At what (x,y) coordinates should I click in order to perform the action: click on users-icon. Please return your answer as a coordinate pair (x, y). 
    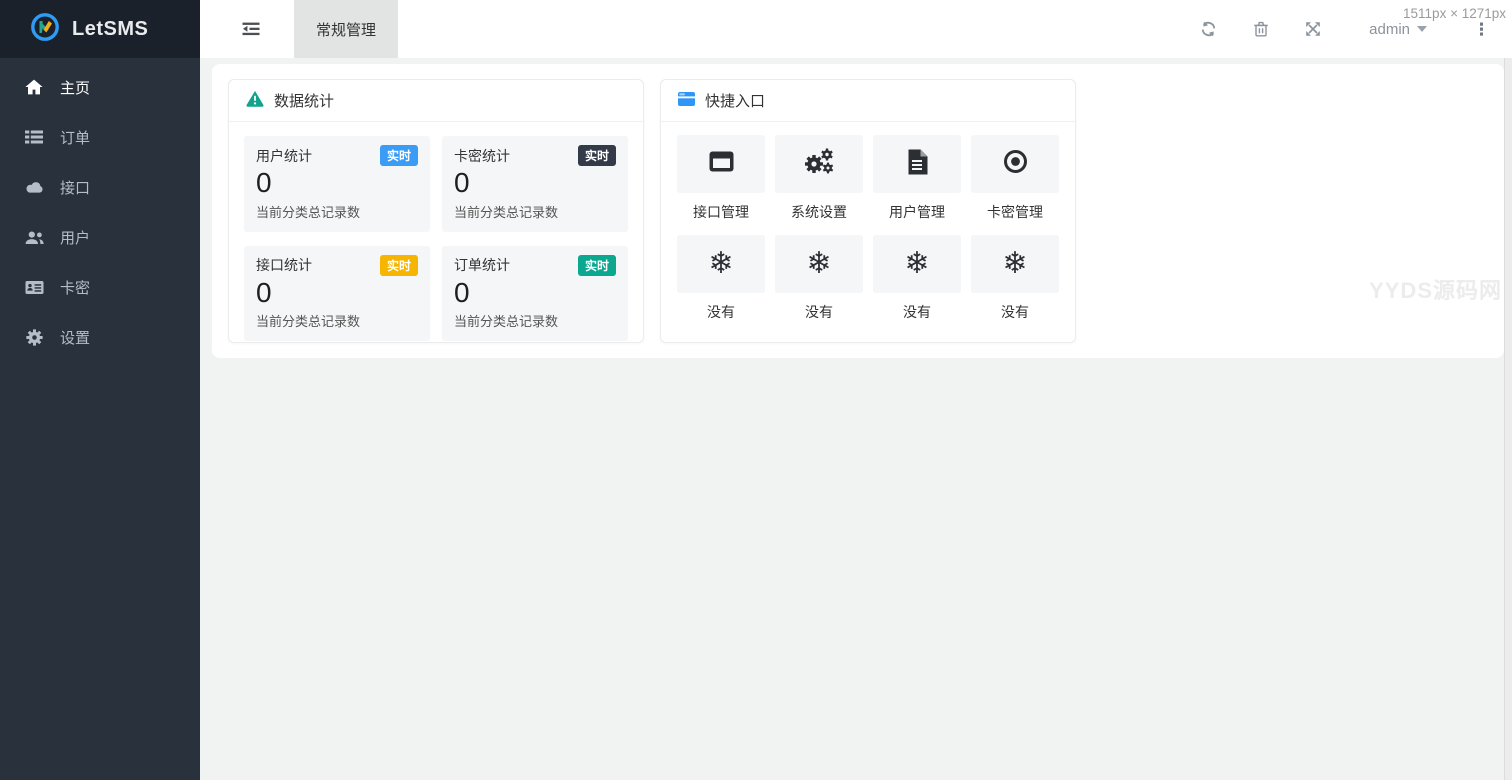
    Looking at the image, I should click on (34, 237).